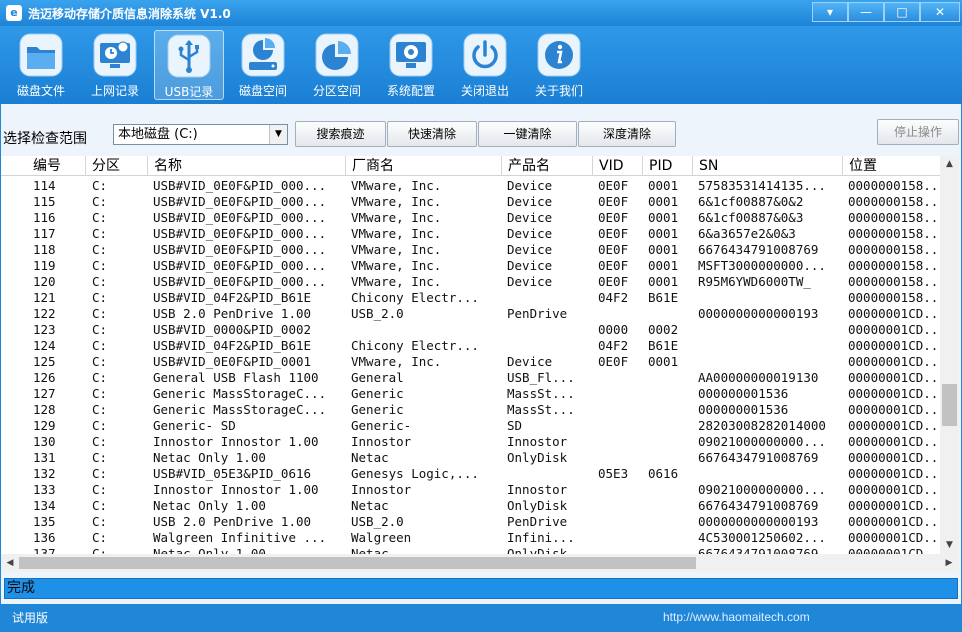 This screenshot has height=632, width=962. Describe the element at coordinates (278, 134) in the screenshot. I see `chevron-down-icon: ▼` at that location.